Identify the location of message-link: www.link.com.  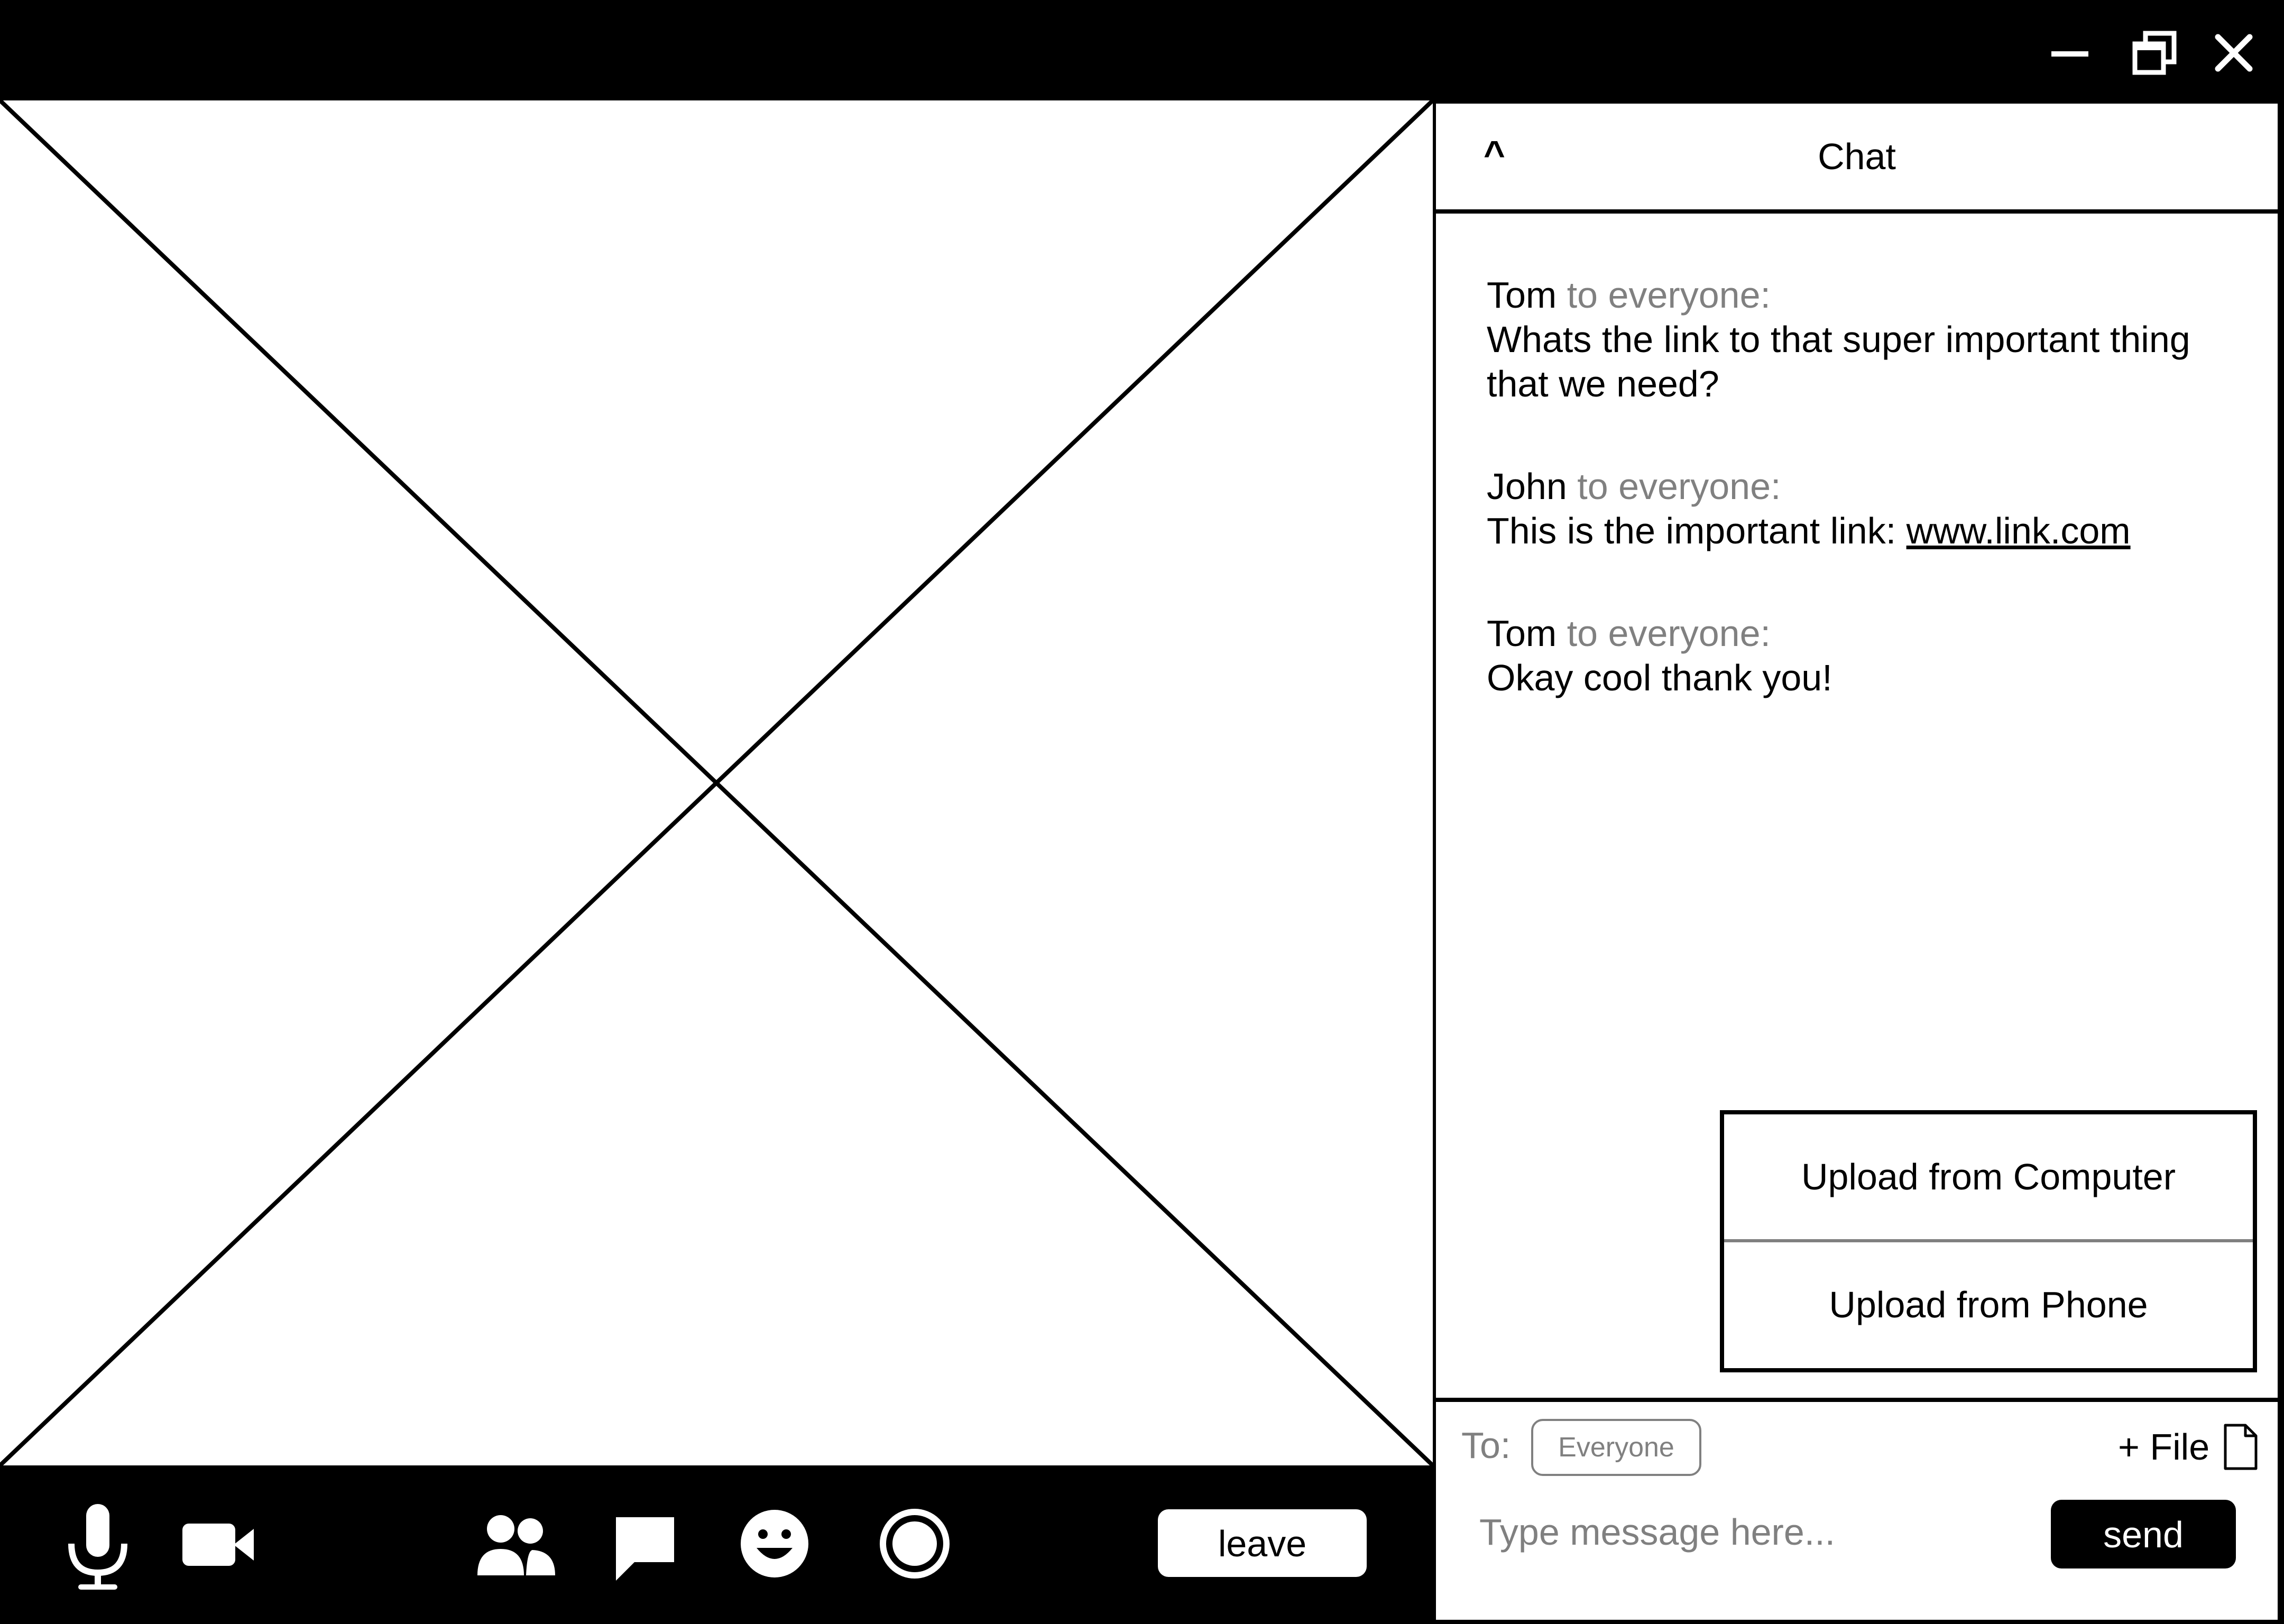
(2019, 530).